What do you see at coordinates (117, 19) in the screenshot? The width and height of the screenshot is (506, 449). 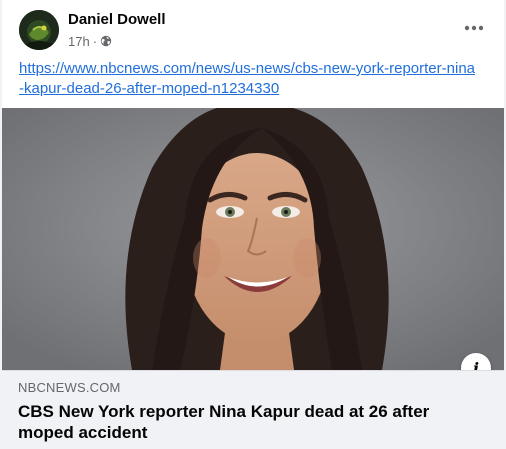 I see `author-name: Daniel Dowell` at bounding box center [117, 19].